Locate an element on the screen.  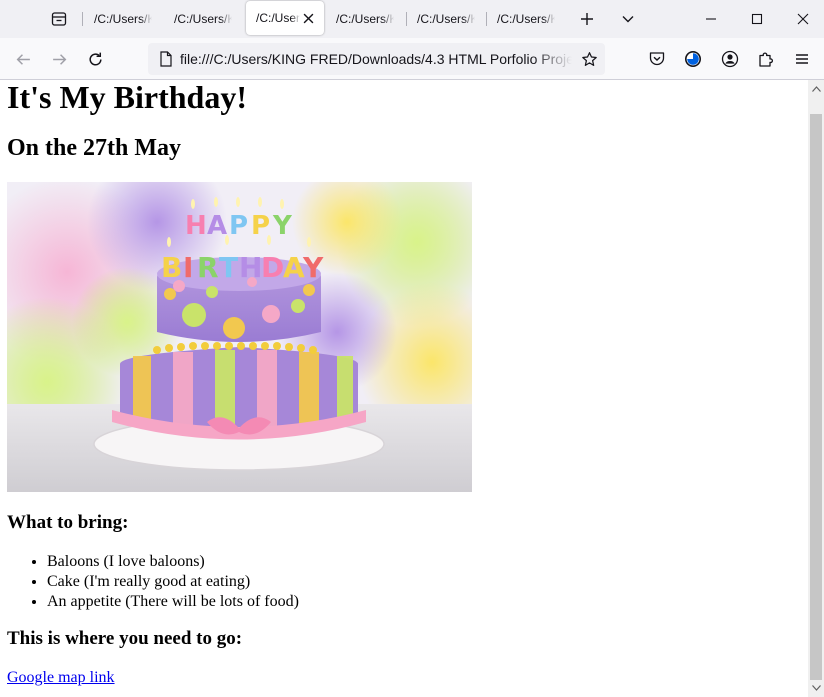
pocket-icon is located at coordinates (657, 59).